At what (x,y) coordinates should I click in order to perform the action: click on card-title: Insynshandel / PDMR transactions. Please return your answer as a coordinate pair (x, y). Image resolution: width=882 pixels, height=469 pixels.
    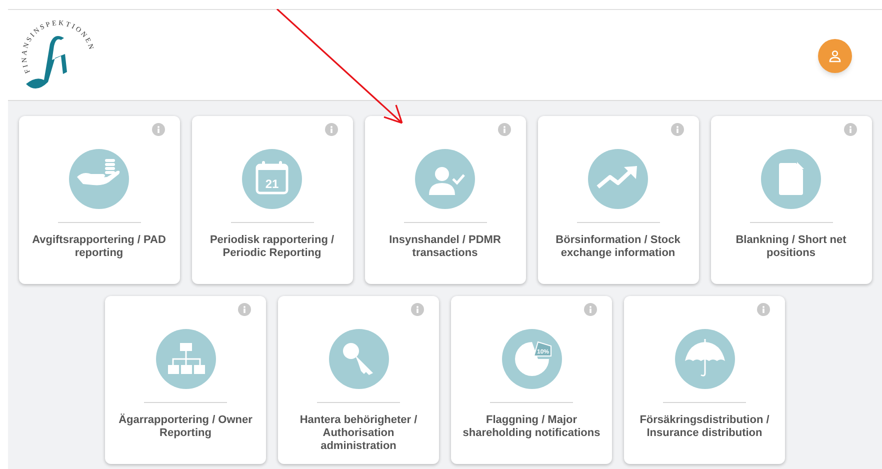
    Looking at the image, I should click on (445, 247).